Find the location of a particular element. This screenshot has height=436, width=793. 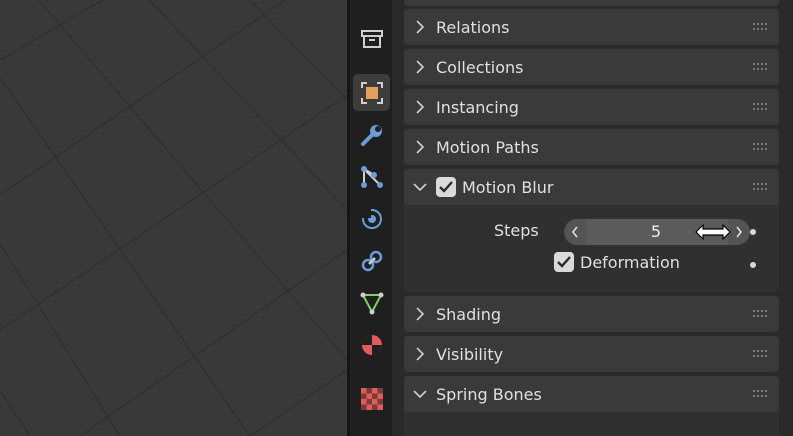

motion-blur-checkbox is located at coordinates (446, 187).